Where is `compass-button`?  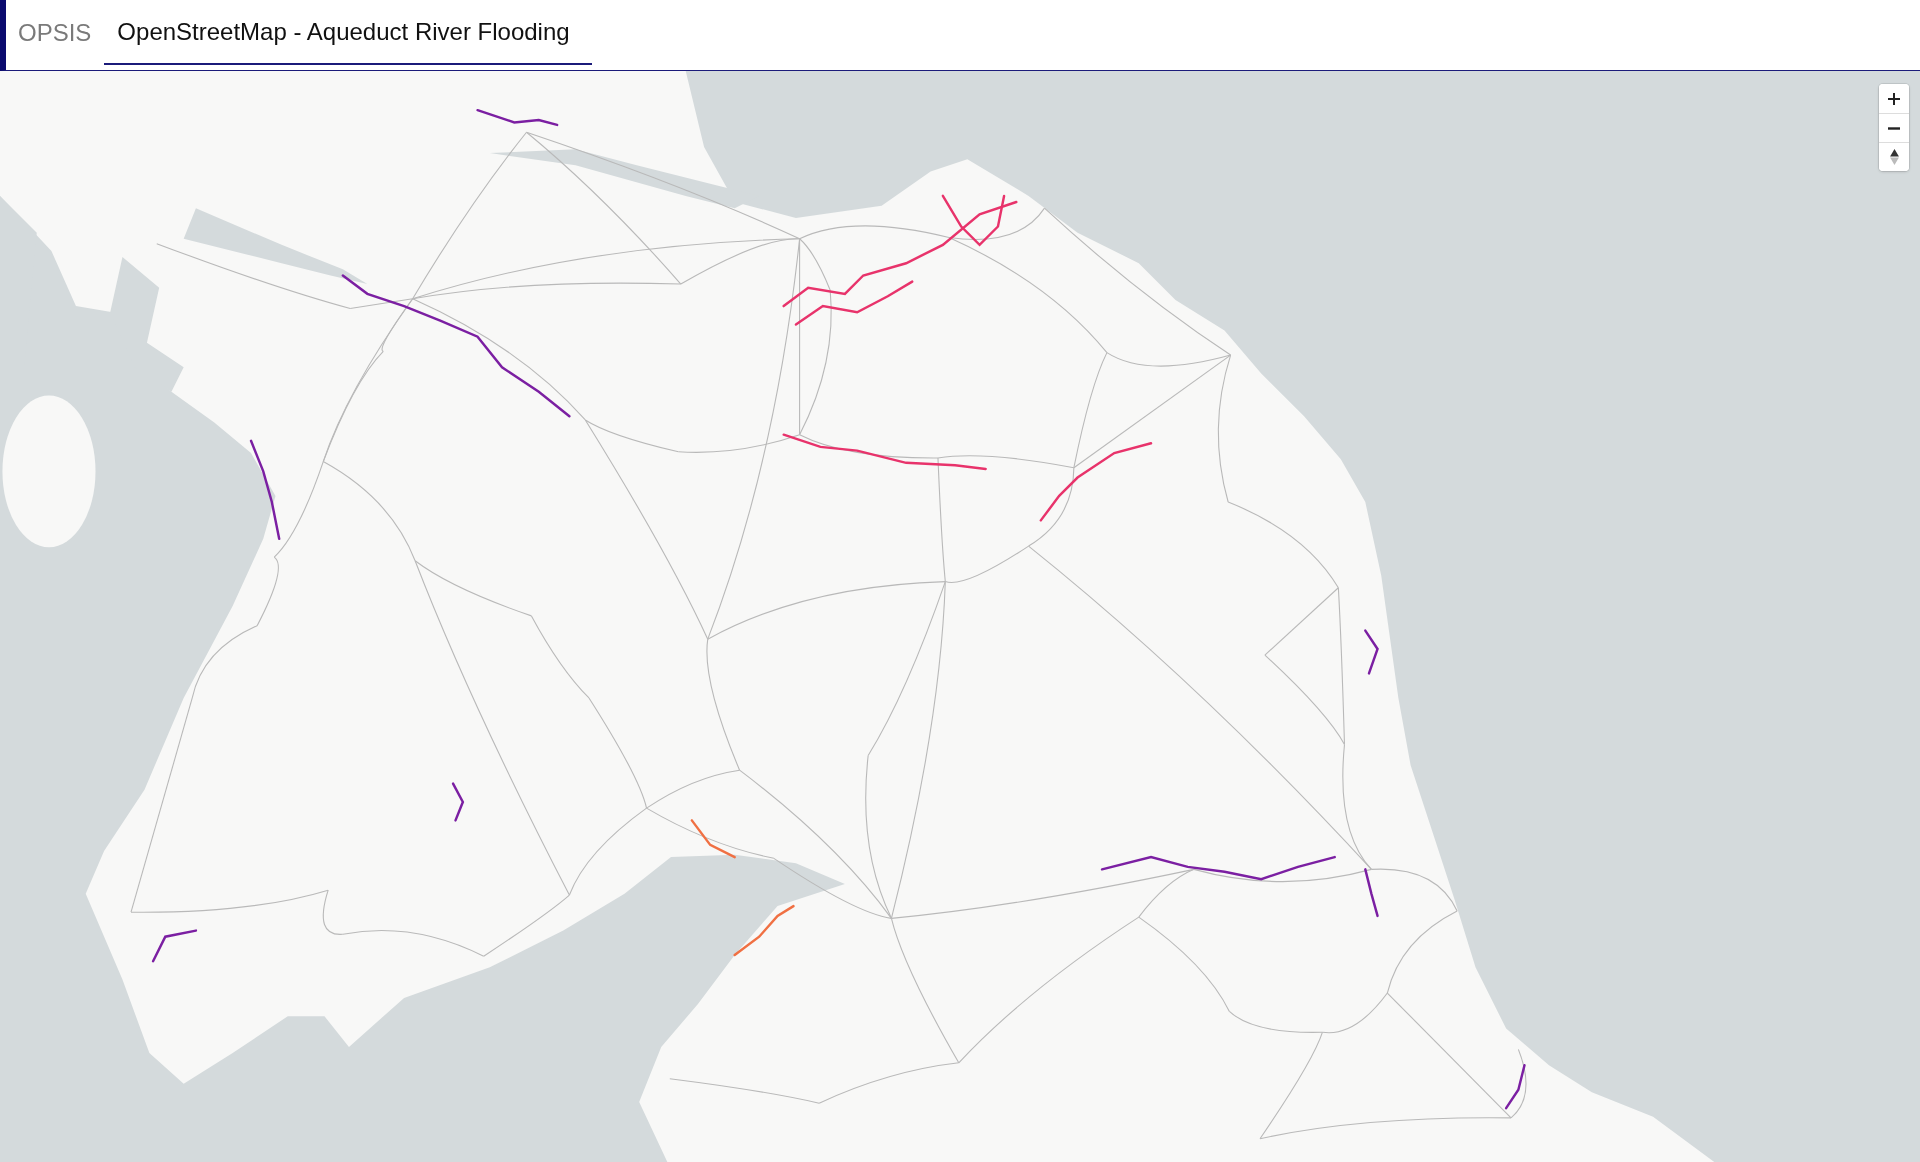
compass-button is located at coordinates (1894, 156).